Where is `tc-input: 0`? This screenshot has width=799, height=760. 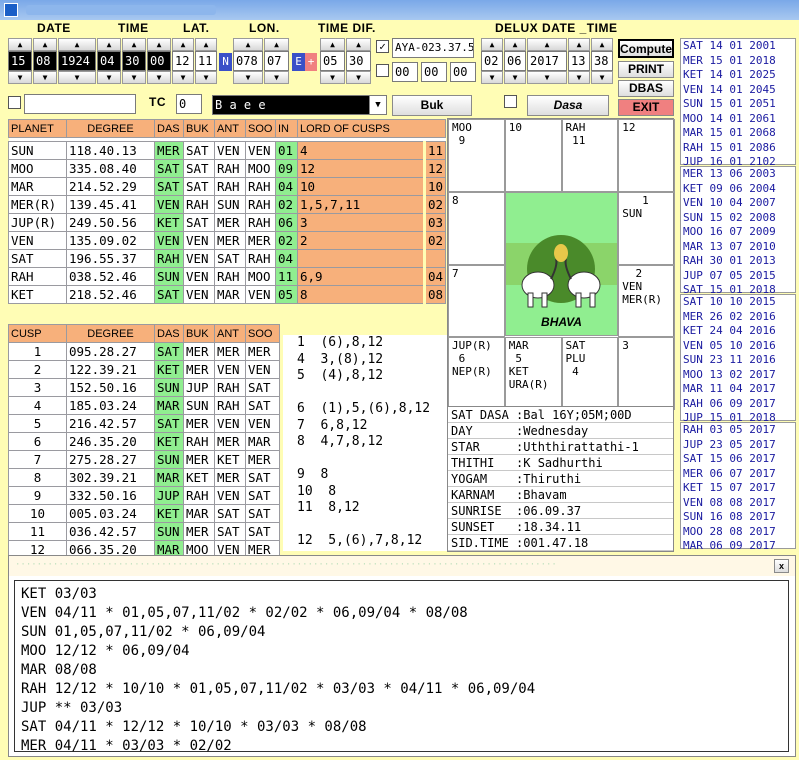
tc-input: 0 is located at coordinates (189, 104).